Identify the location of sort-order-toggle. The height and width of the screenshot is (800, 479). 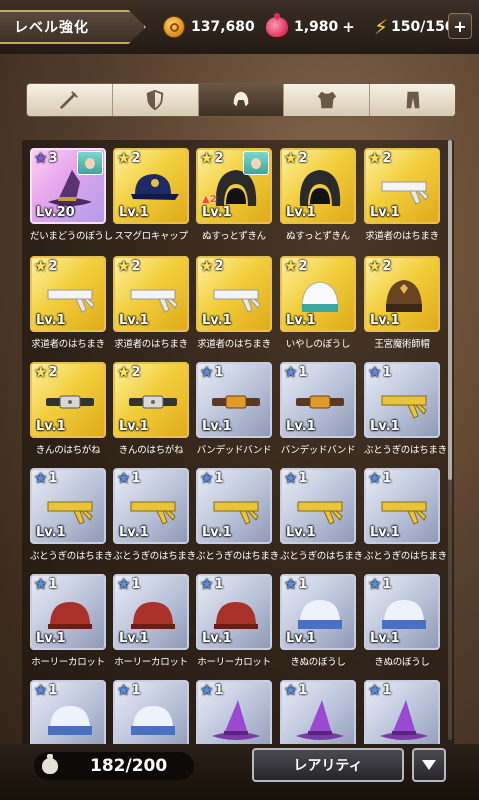
(429, 765).